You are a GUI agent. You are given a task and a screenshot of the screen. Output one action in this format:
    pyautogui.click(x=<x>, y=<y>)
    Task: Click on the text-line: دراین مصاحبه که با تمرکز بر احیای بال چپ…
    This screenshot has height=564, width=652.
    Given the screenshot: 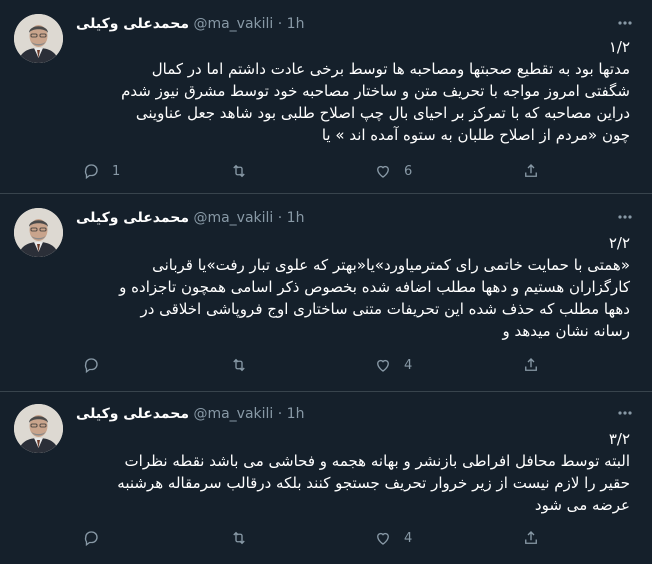 What is the action you would take?
    pyautogui.click(x=382, y=113)
    